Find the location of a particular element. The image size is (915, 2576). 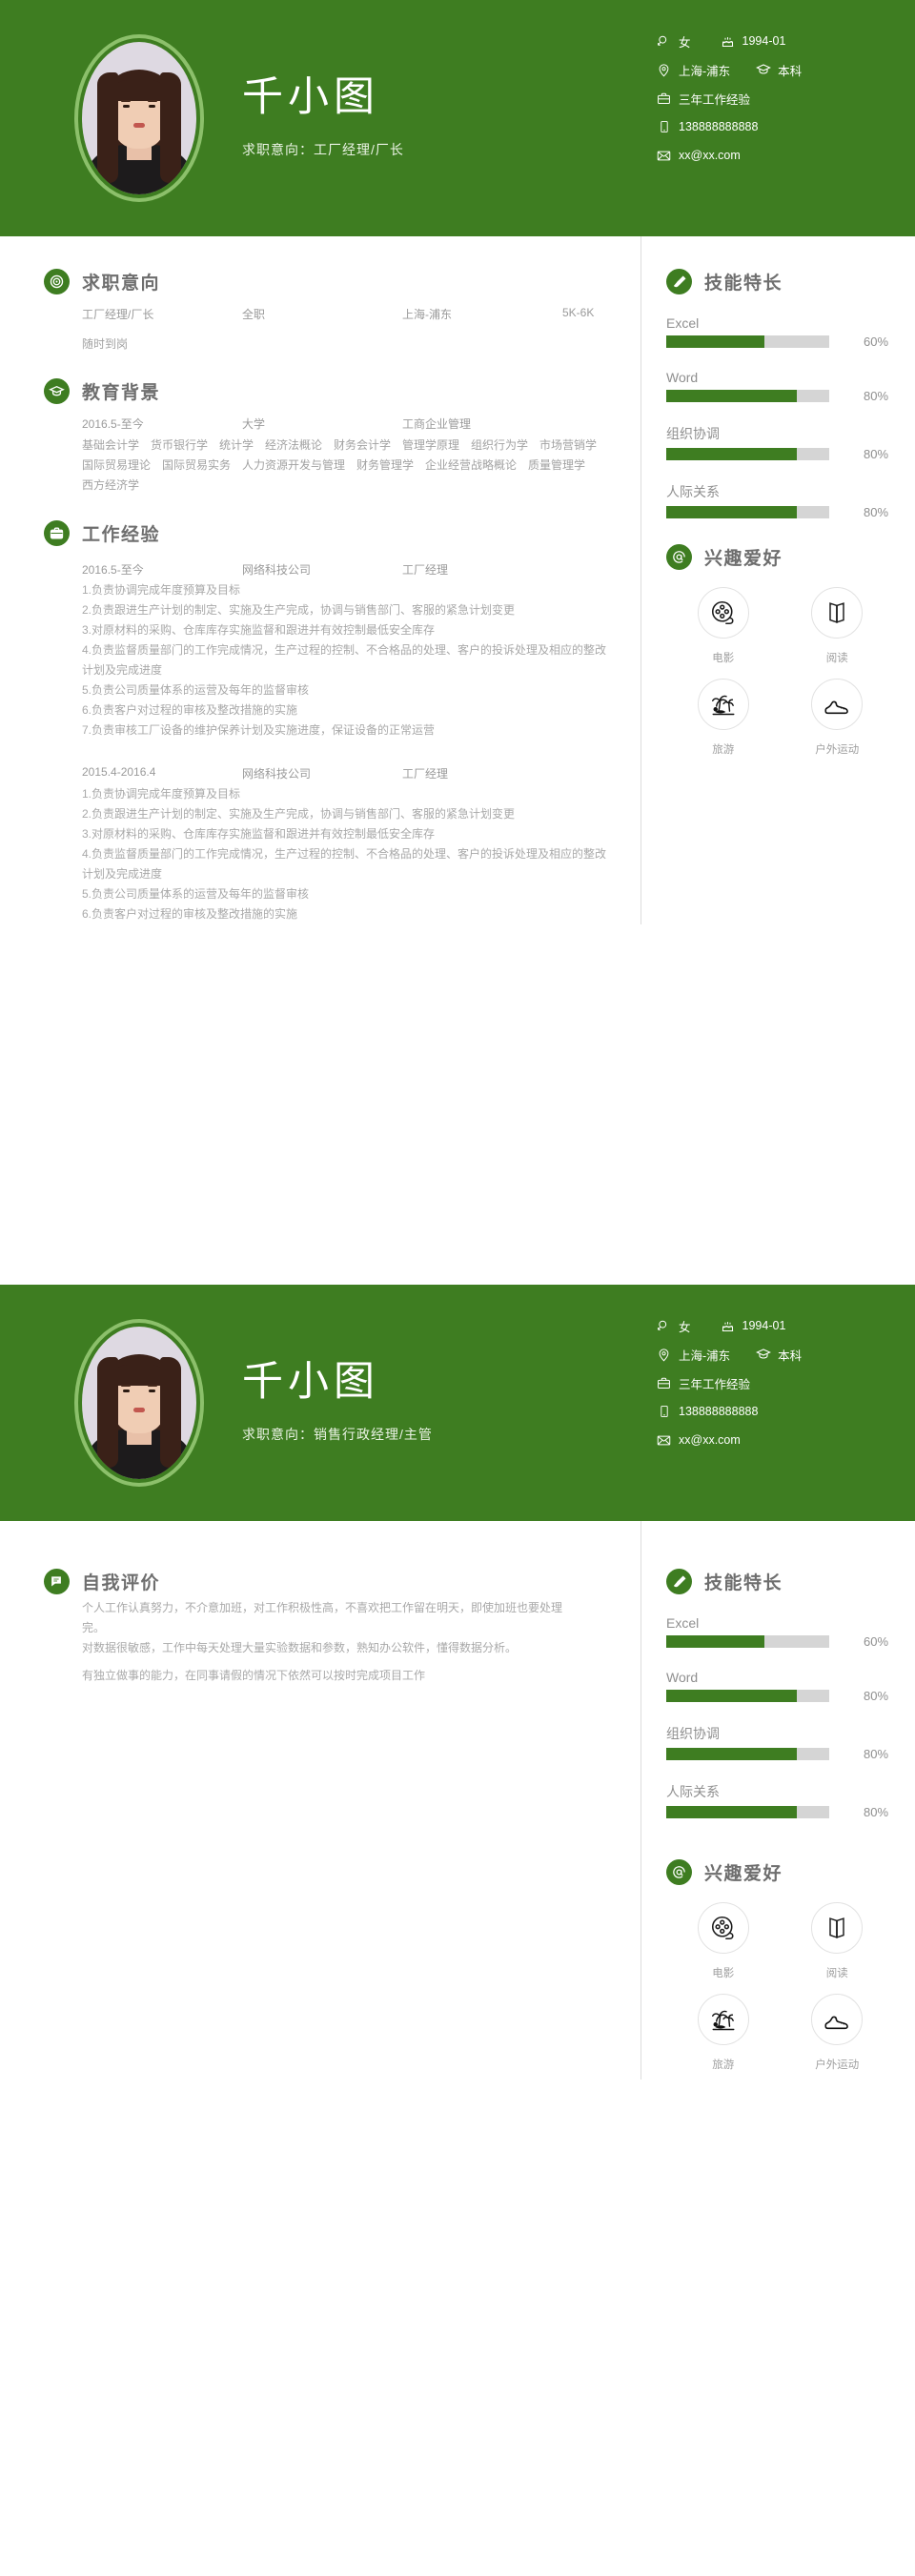

map-pin-icon is located at coordinates (664, 70).